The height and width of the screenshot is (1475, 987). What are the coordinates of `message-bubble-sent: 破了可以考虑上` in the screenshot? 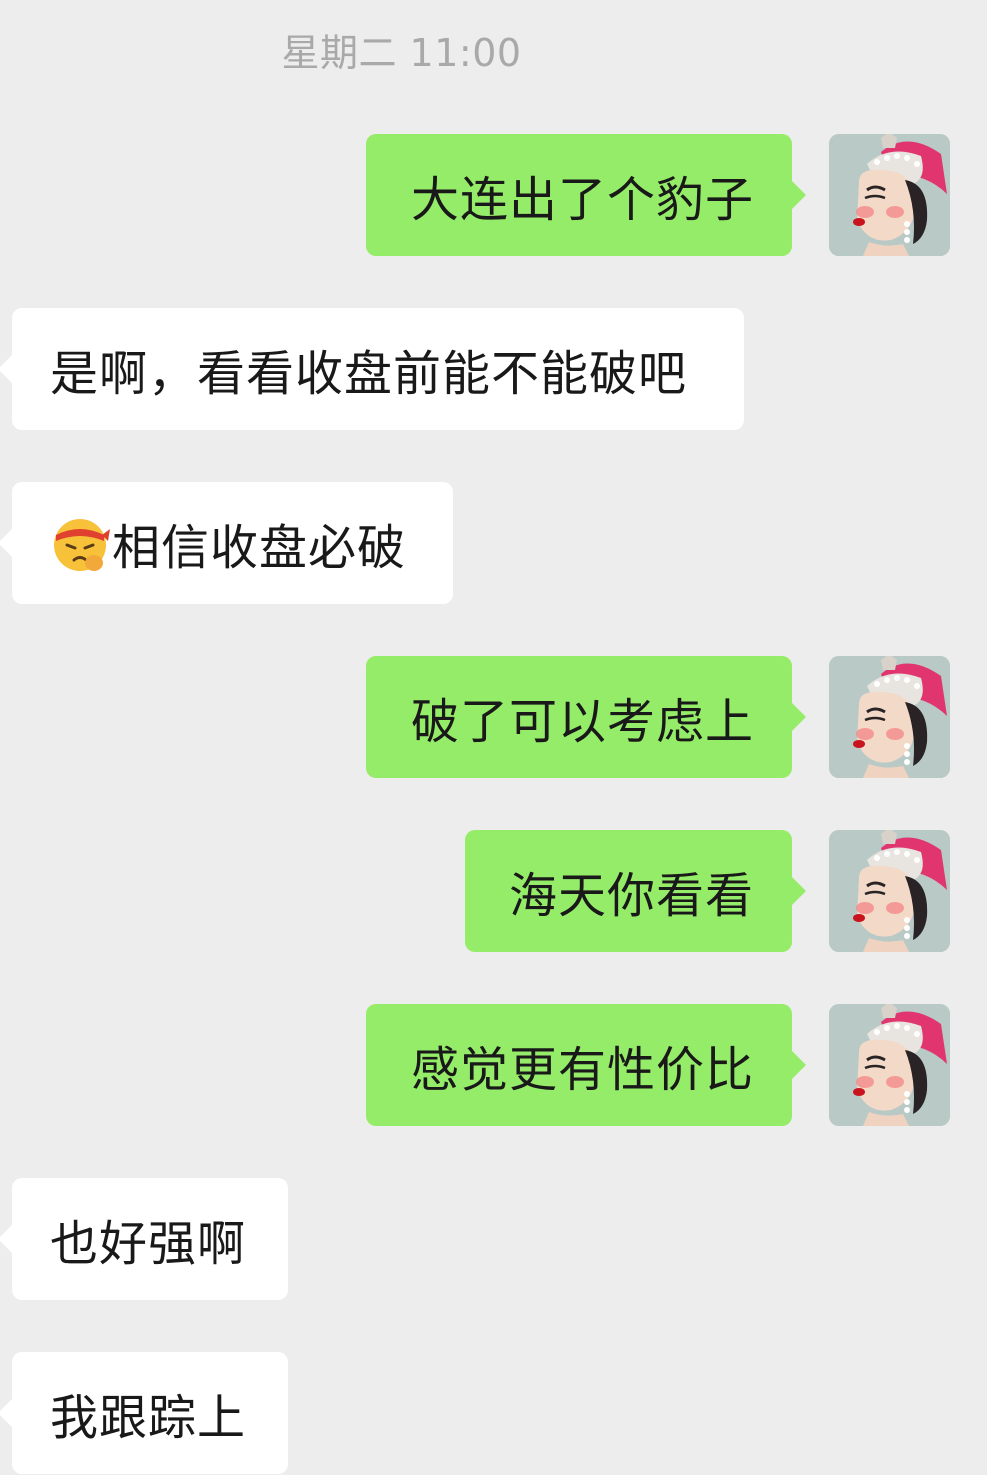 It's located at (586, 717).